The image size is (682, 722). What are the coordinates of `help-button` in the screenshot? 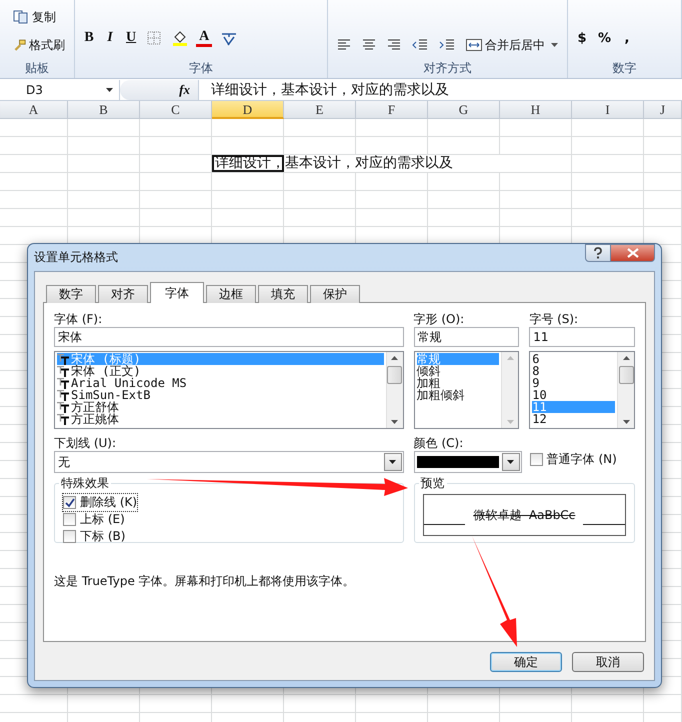 It's located at (598, 253).